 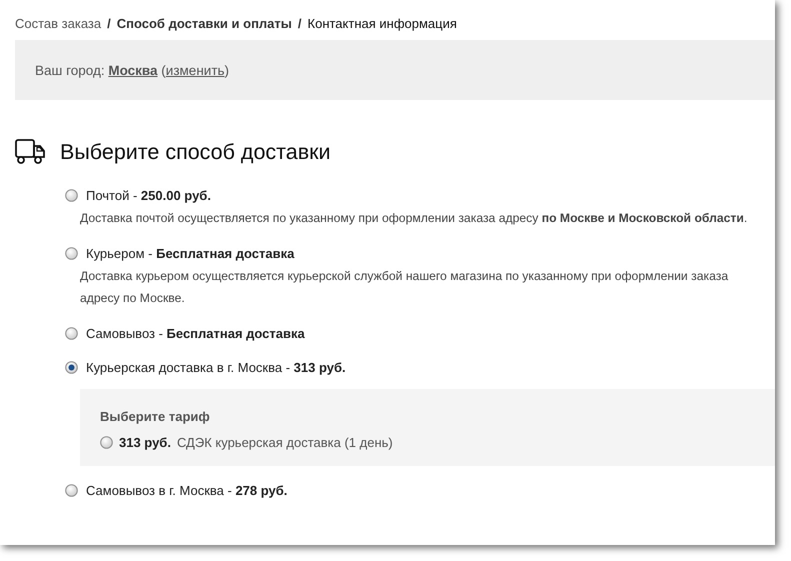 What do you see at coordinates (382, 23) in the screenshot?
I see `breadcrumb-step: Контактная информация` at bounding box center [382, 23].